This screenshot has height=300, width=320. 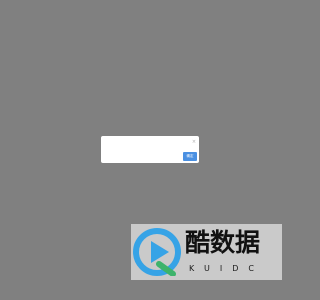 I want to click on watermark-title: 酷数据, so click(x=223, y=242).